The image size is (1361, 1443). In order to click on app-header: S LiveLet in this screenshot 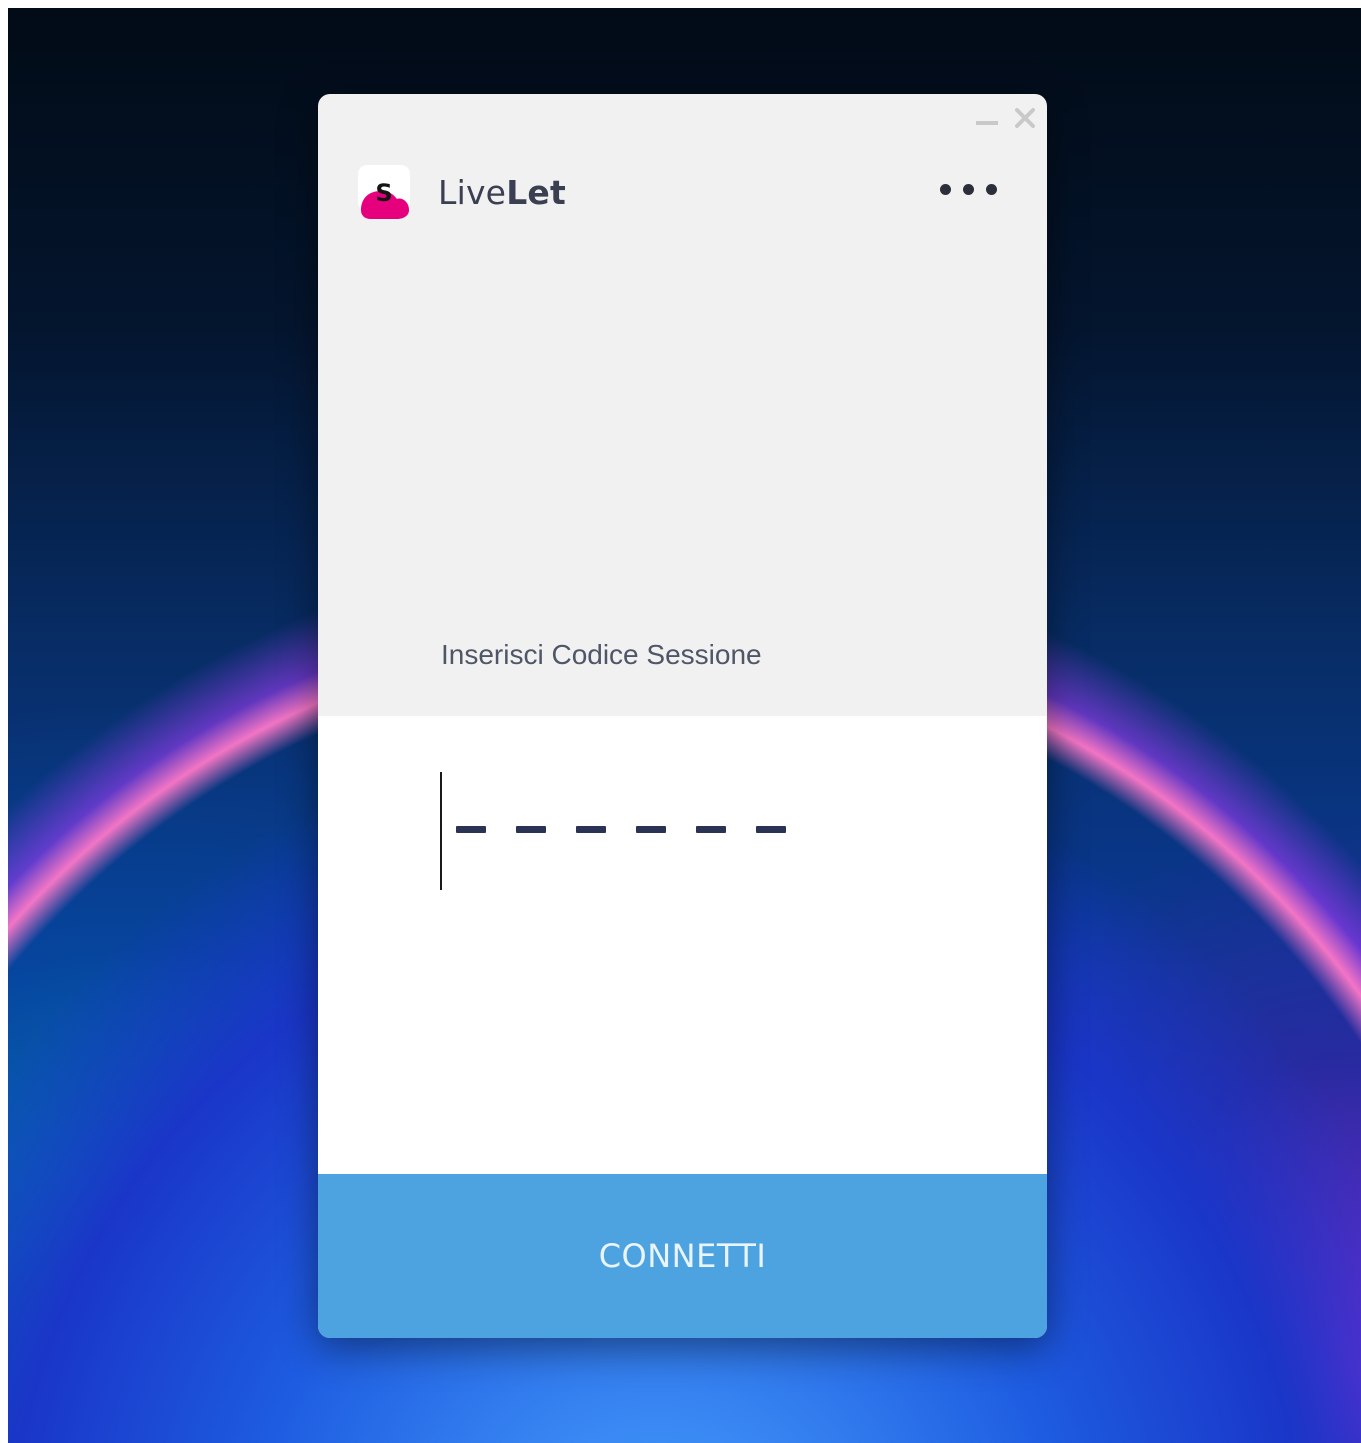, I will do `click(682, 194)`.